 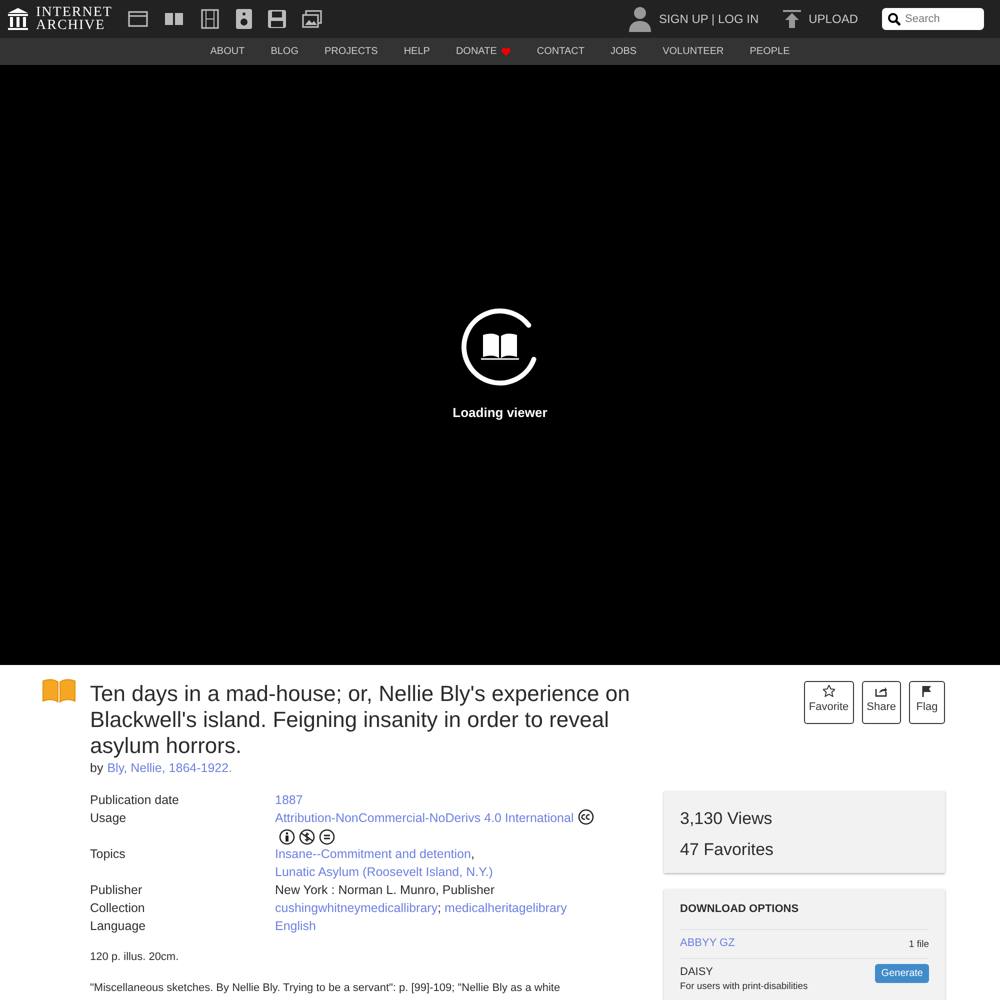 I want to click on metadata-label: Publisher, so click(x=117, y=890).